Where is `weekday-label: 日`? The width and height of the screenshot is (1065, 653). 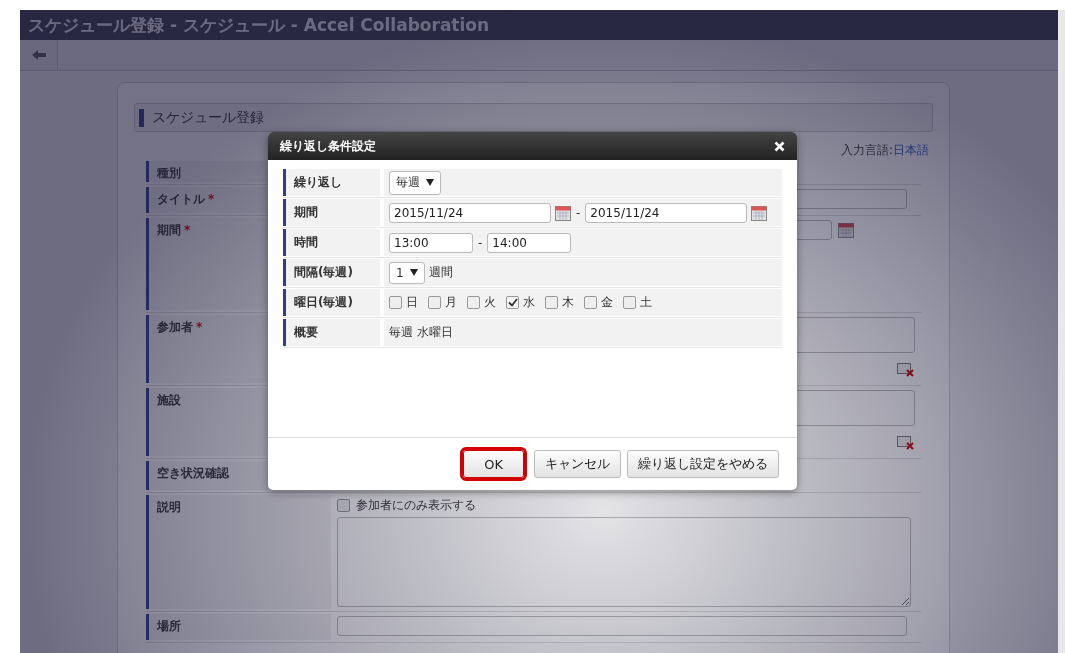 weekday-label: 日 is located at coordinates (412, 302).